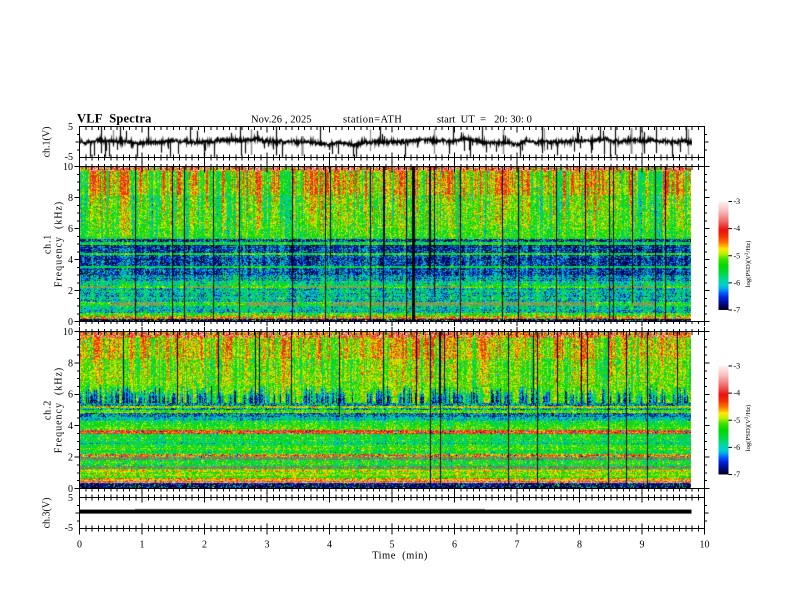  I want to click on svg-text: VLF Spectra, so click(114, 119).